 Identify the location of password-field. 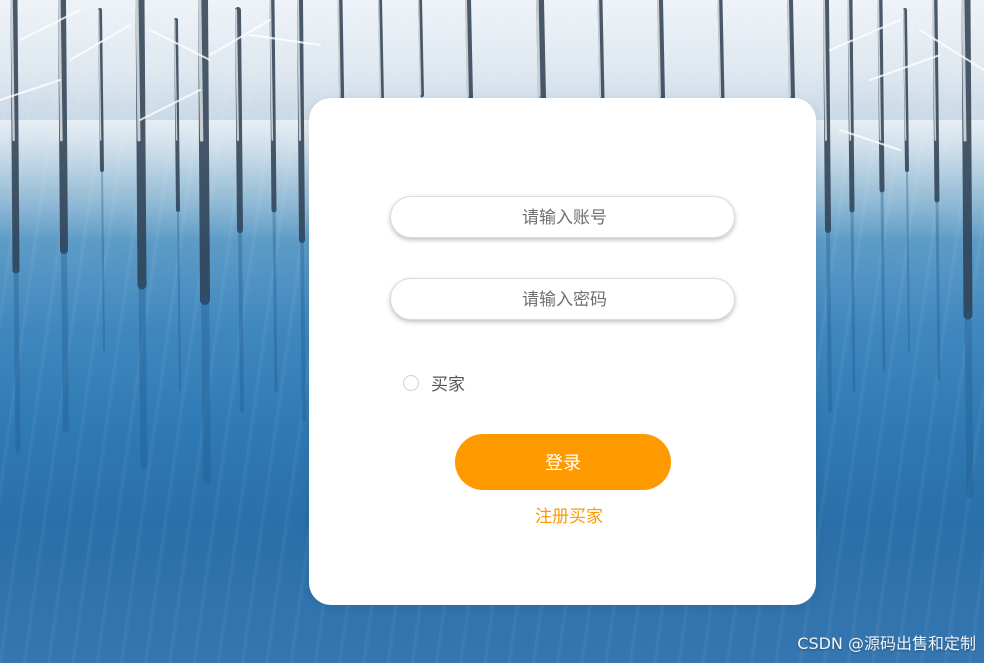
(564, 299).